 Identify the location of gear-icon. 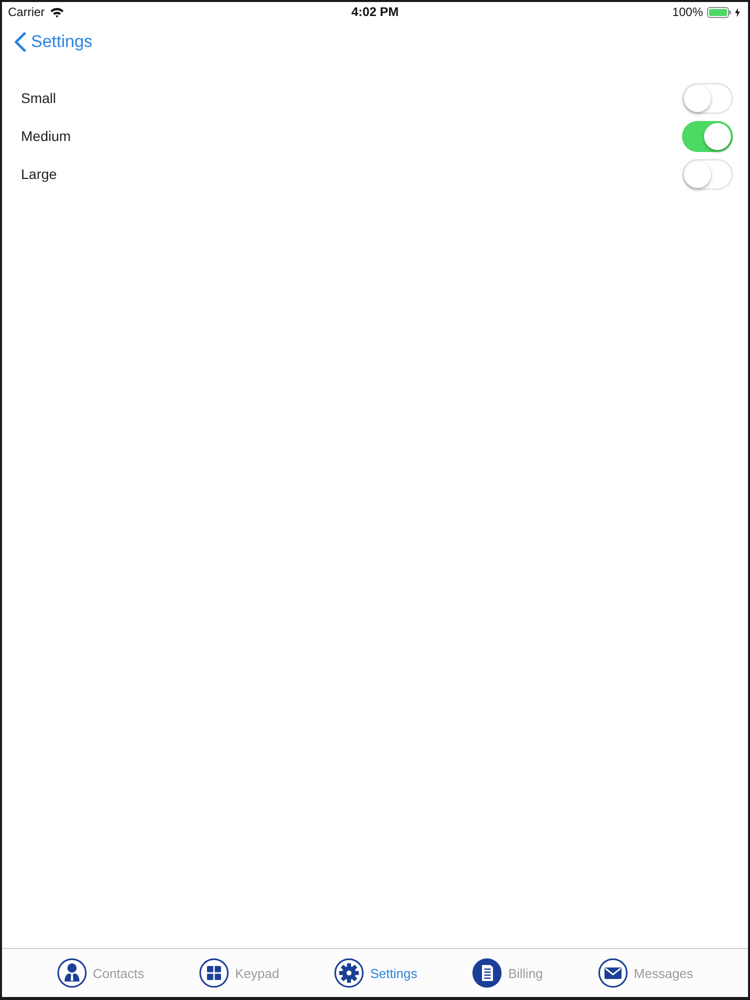
(349, 973).